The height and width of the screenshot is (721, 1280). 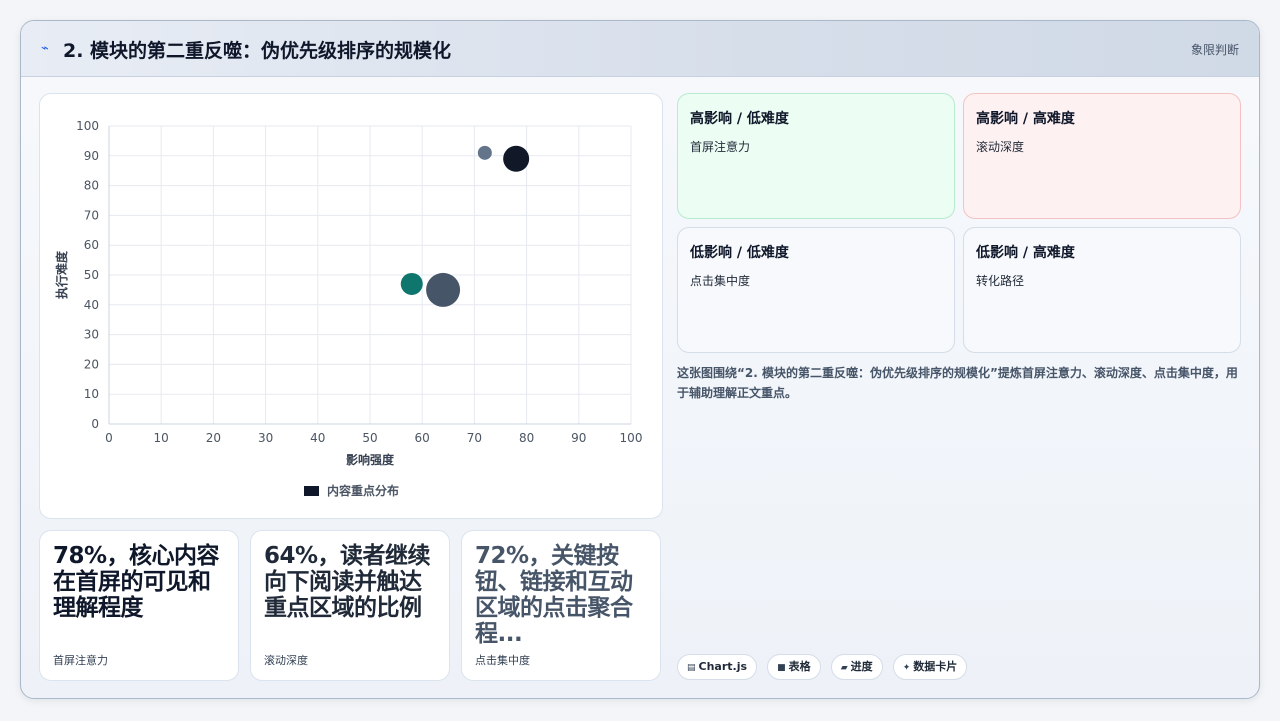 I want to click on x-tick-label: 10, so click(x=161, y=438).